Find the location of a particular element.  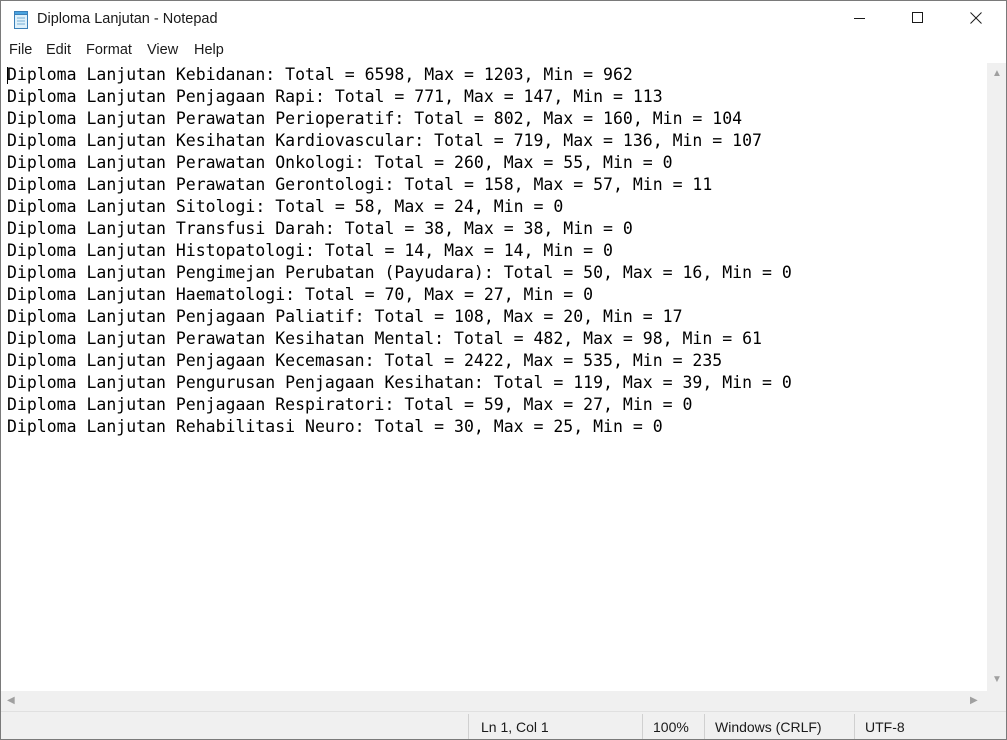

cursor-position: Ln 1, Col 1 is located at coordinates (515, 727).